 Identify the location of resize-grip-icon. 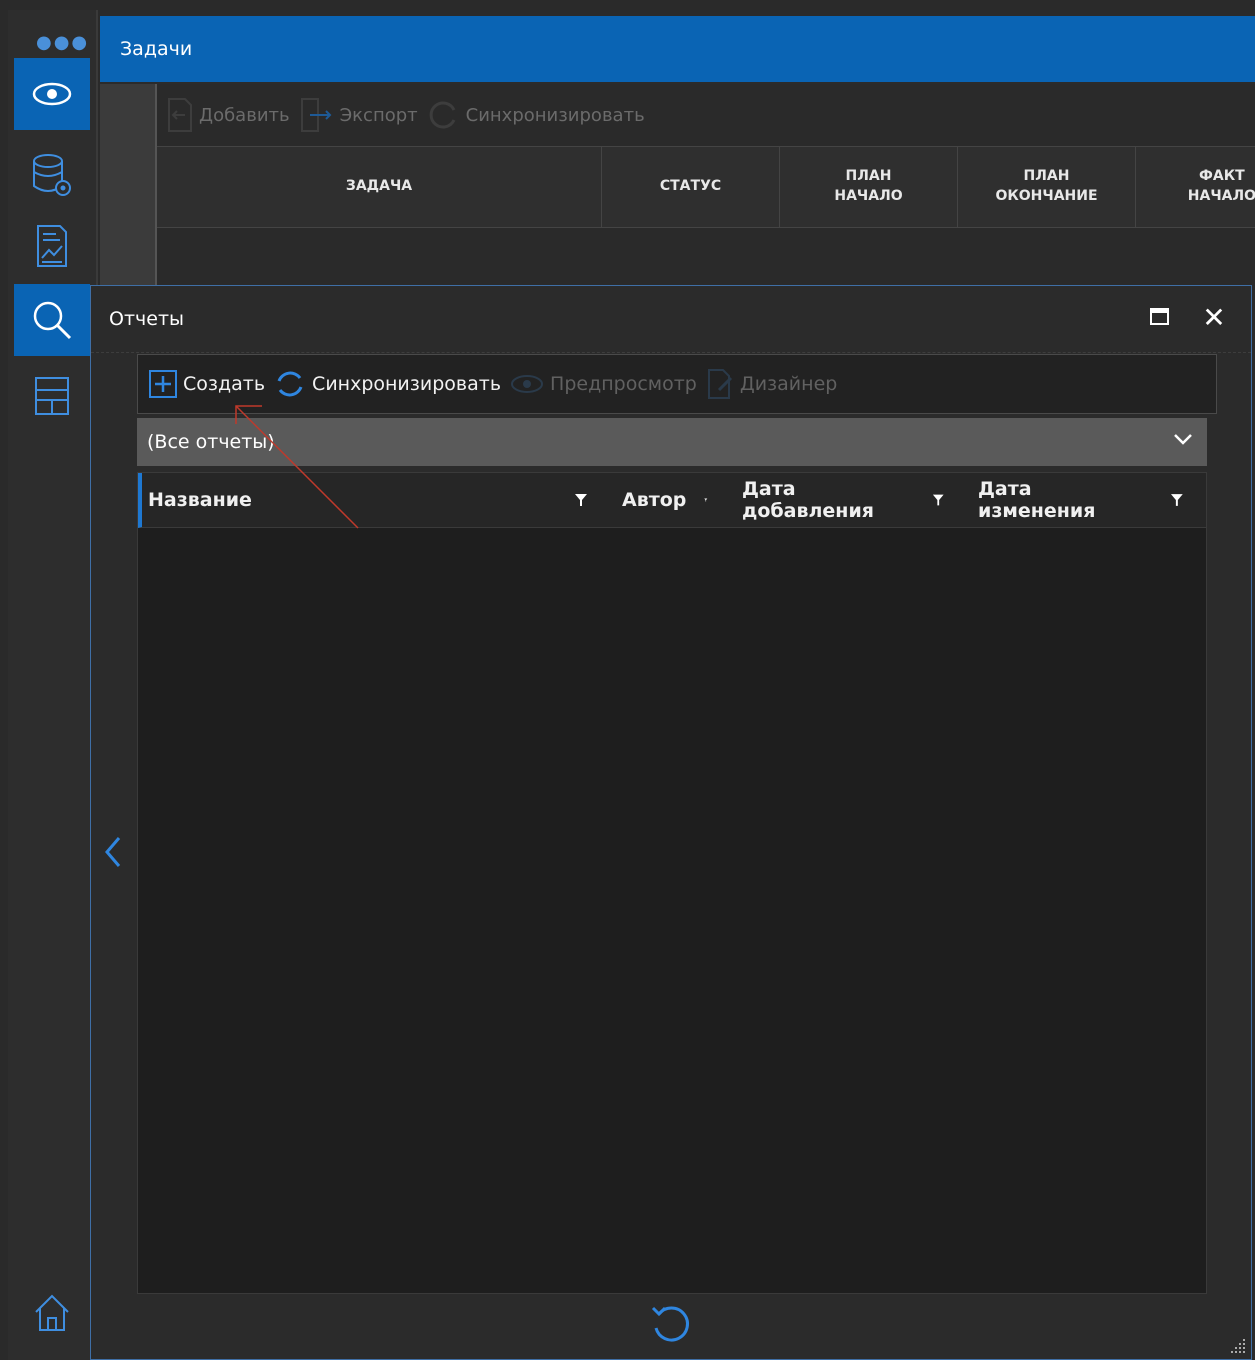
(1239, 1347).